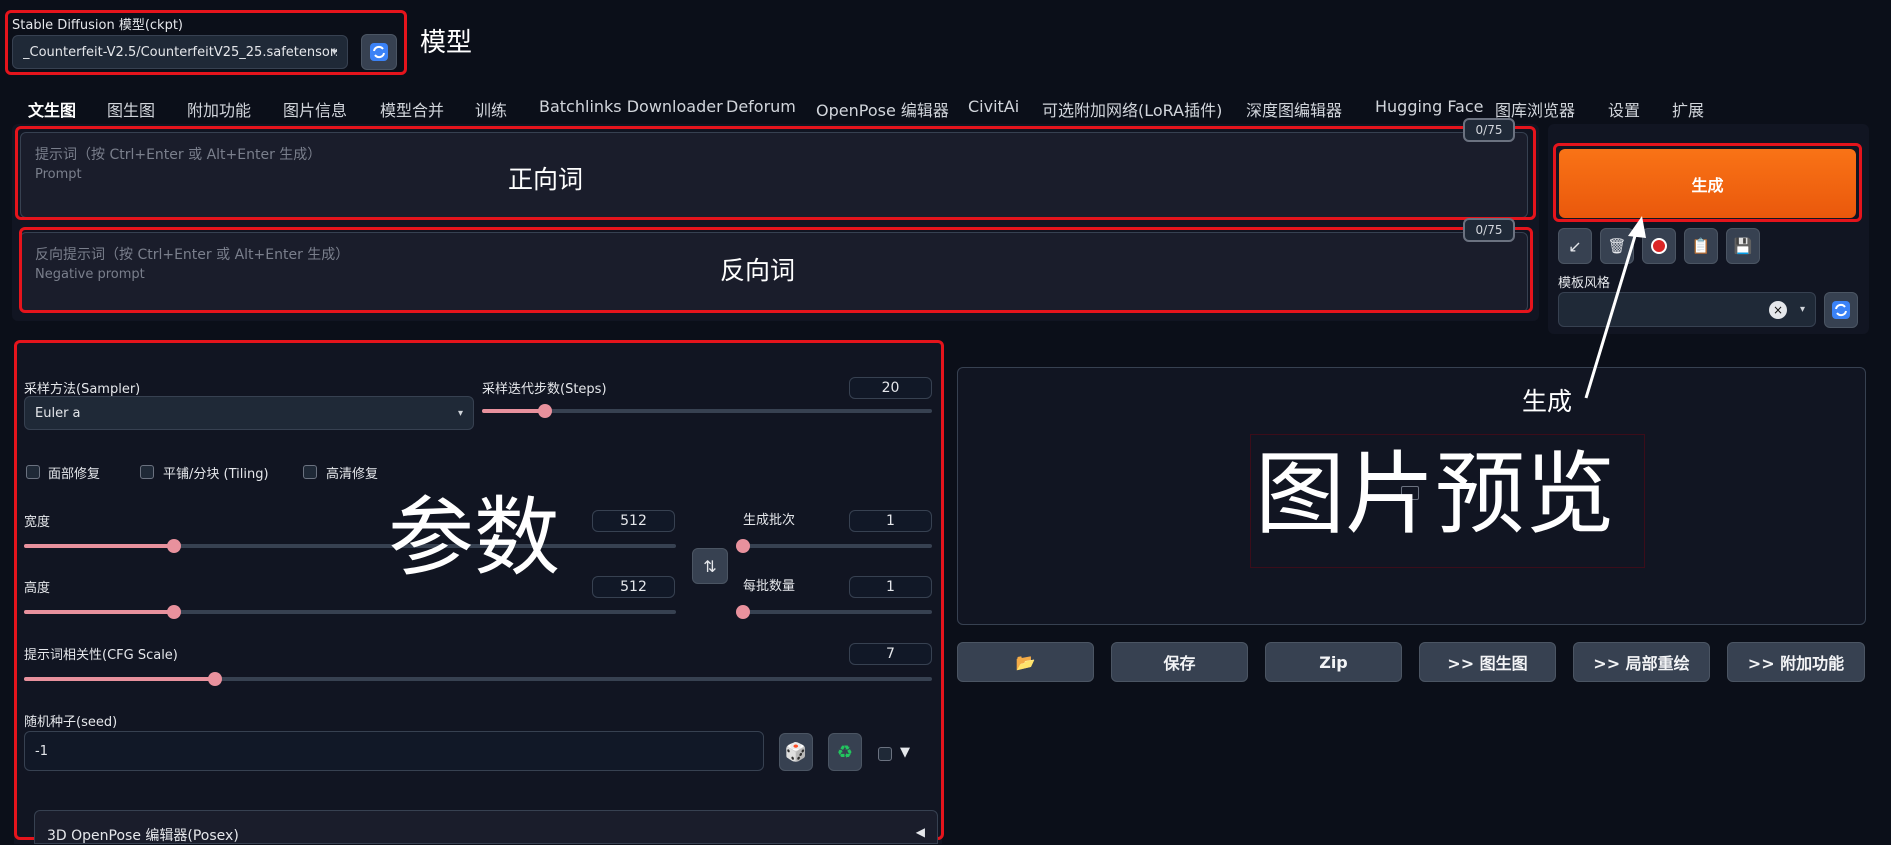 The image size is (1891, 845). I want to click on annotation-model: 模型, so click(446, 43).